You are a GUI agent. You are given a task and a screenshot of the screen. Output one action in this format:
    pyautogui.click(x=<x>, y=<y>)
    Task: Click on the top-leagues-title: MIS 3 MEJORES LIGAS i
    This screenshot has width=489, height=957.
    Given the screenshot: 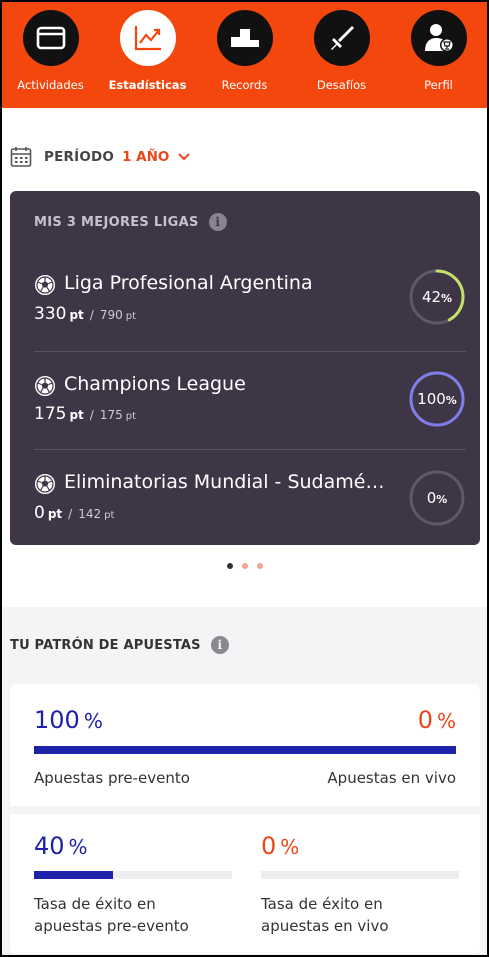 What is the action you would take?
    pyautogui.click(x=130, y=222)
    